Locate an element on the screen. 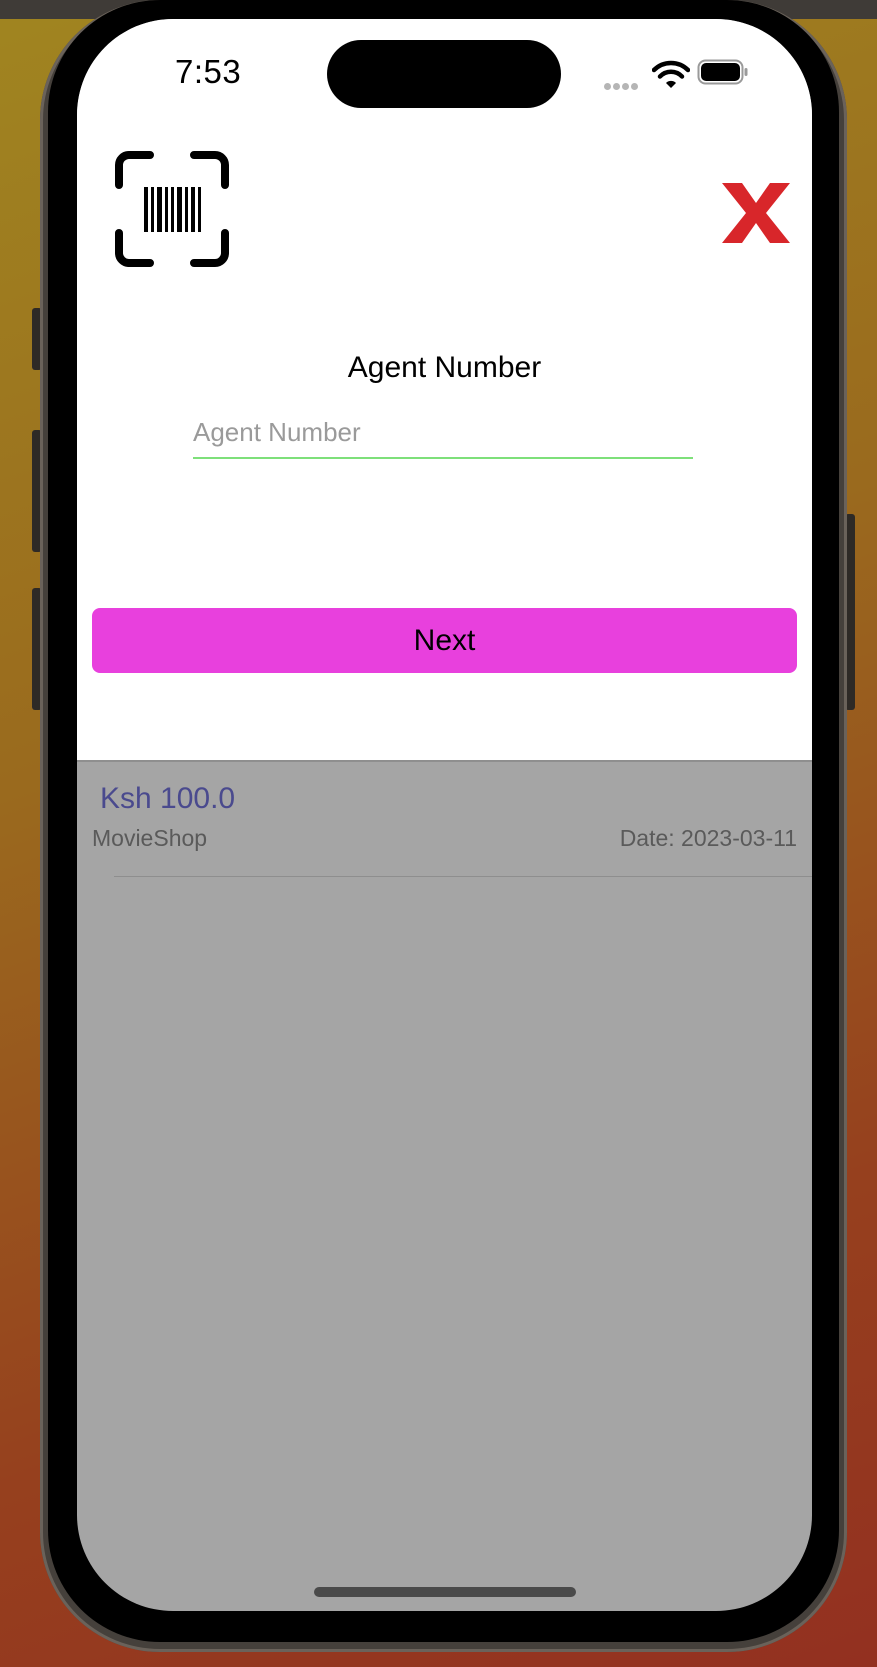 The height and width of the screenshot is (1667, 877). transaction-date: Date: 2023-03-11 is located at coordinates (708, 838).